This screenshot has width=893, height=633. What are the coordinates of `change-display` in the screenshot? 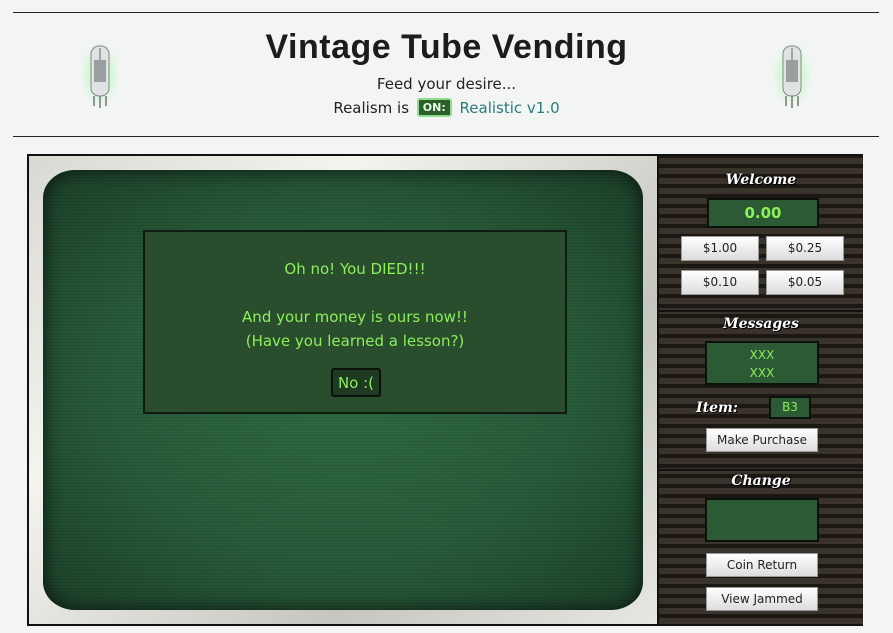 It's located at (762, 520).